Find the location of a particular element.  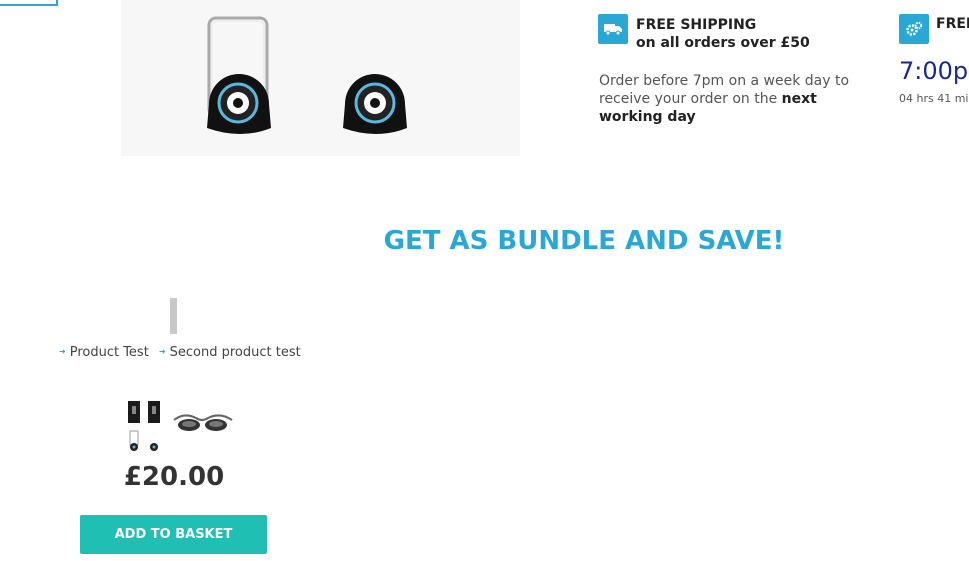

gears-icon is located at coordinates (914, 29).